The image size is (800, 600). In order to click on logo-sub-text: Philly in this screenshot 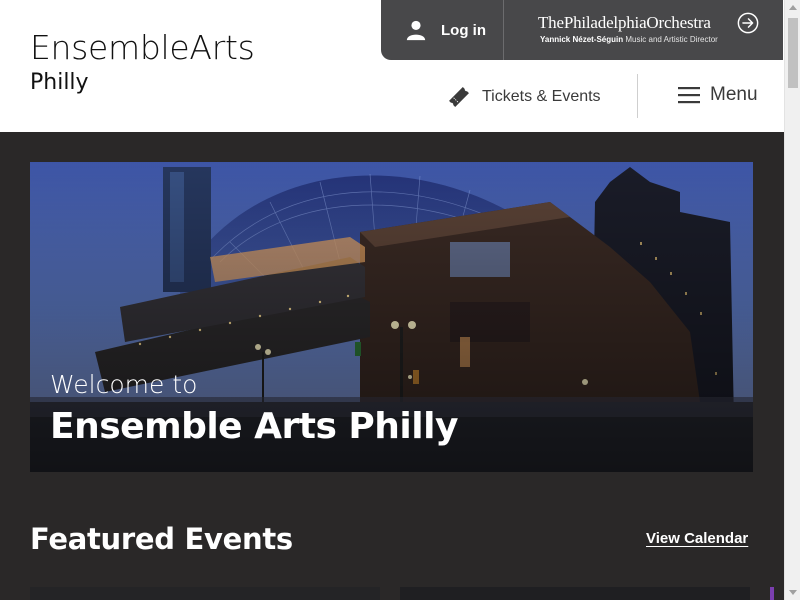, I will do `click(59, 82)`.